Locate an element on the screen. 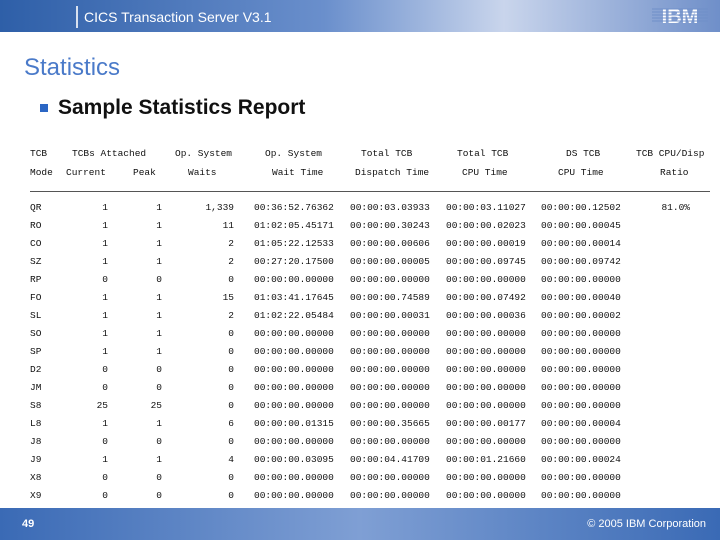  header-cell: Op. System is located at coordinates (294, 153).